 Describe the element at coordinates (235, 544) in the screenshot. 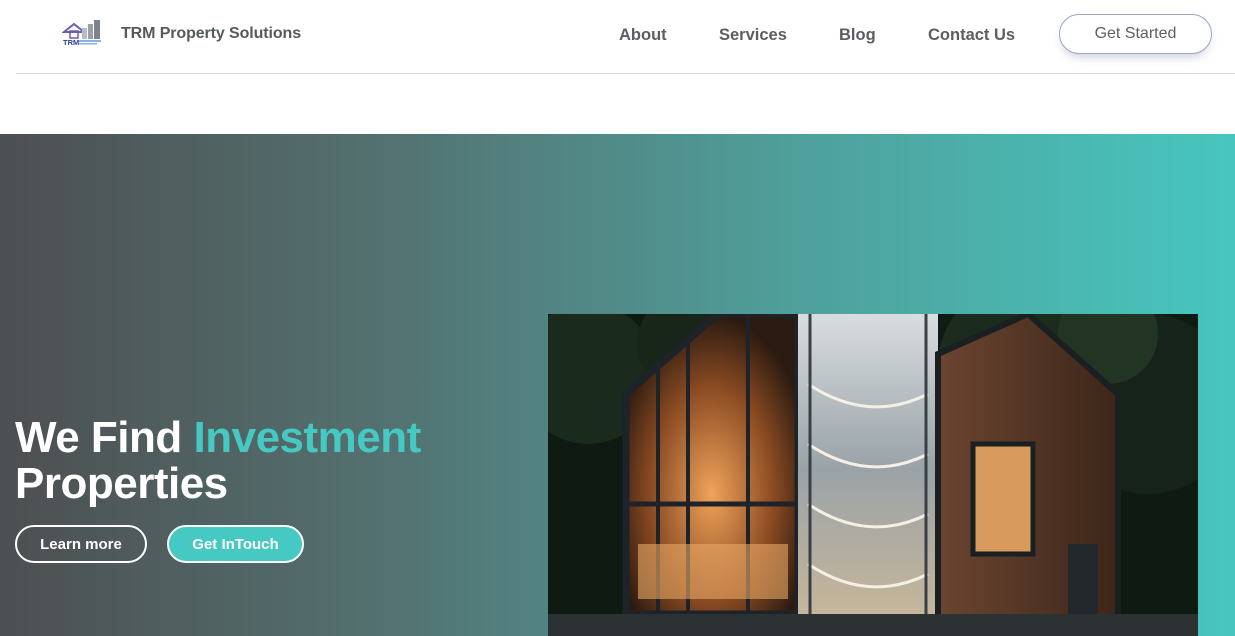

I see `get-in-touch-button: Get InTouch` at that location.